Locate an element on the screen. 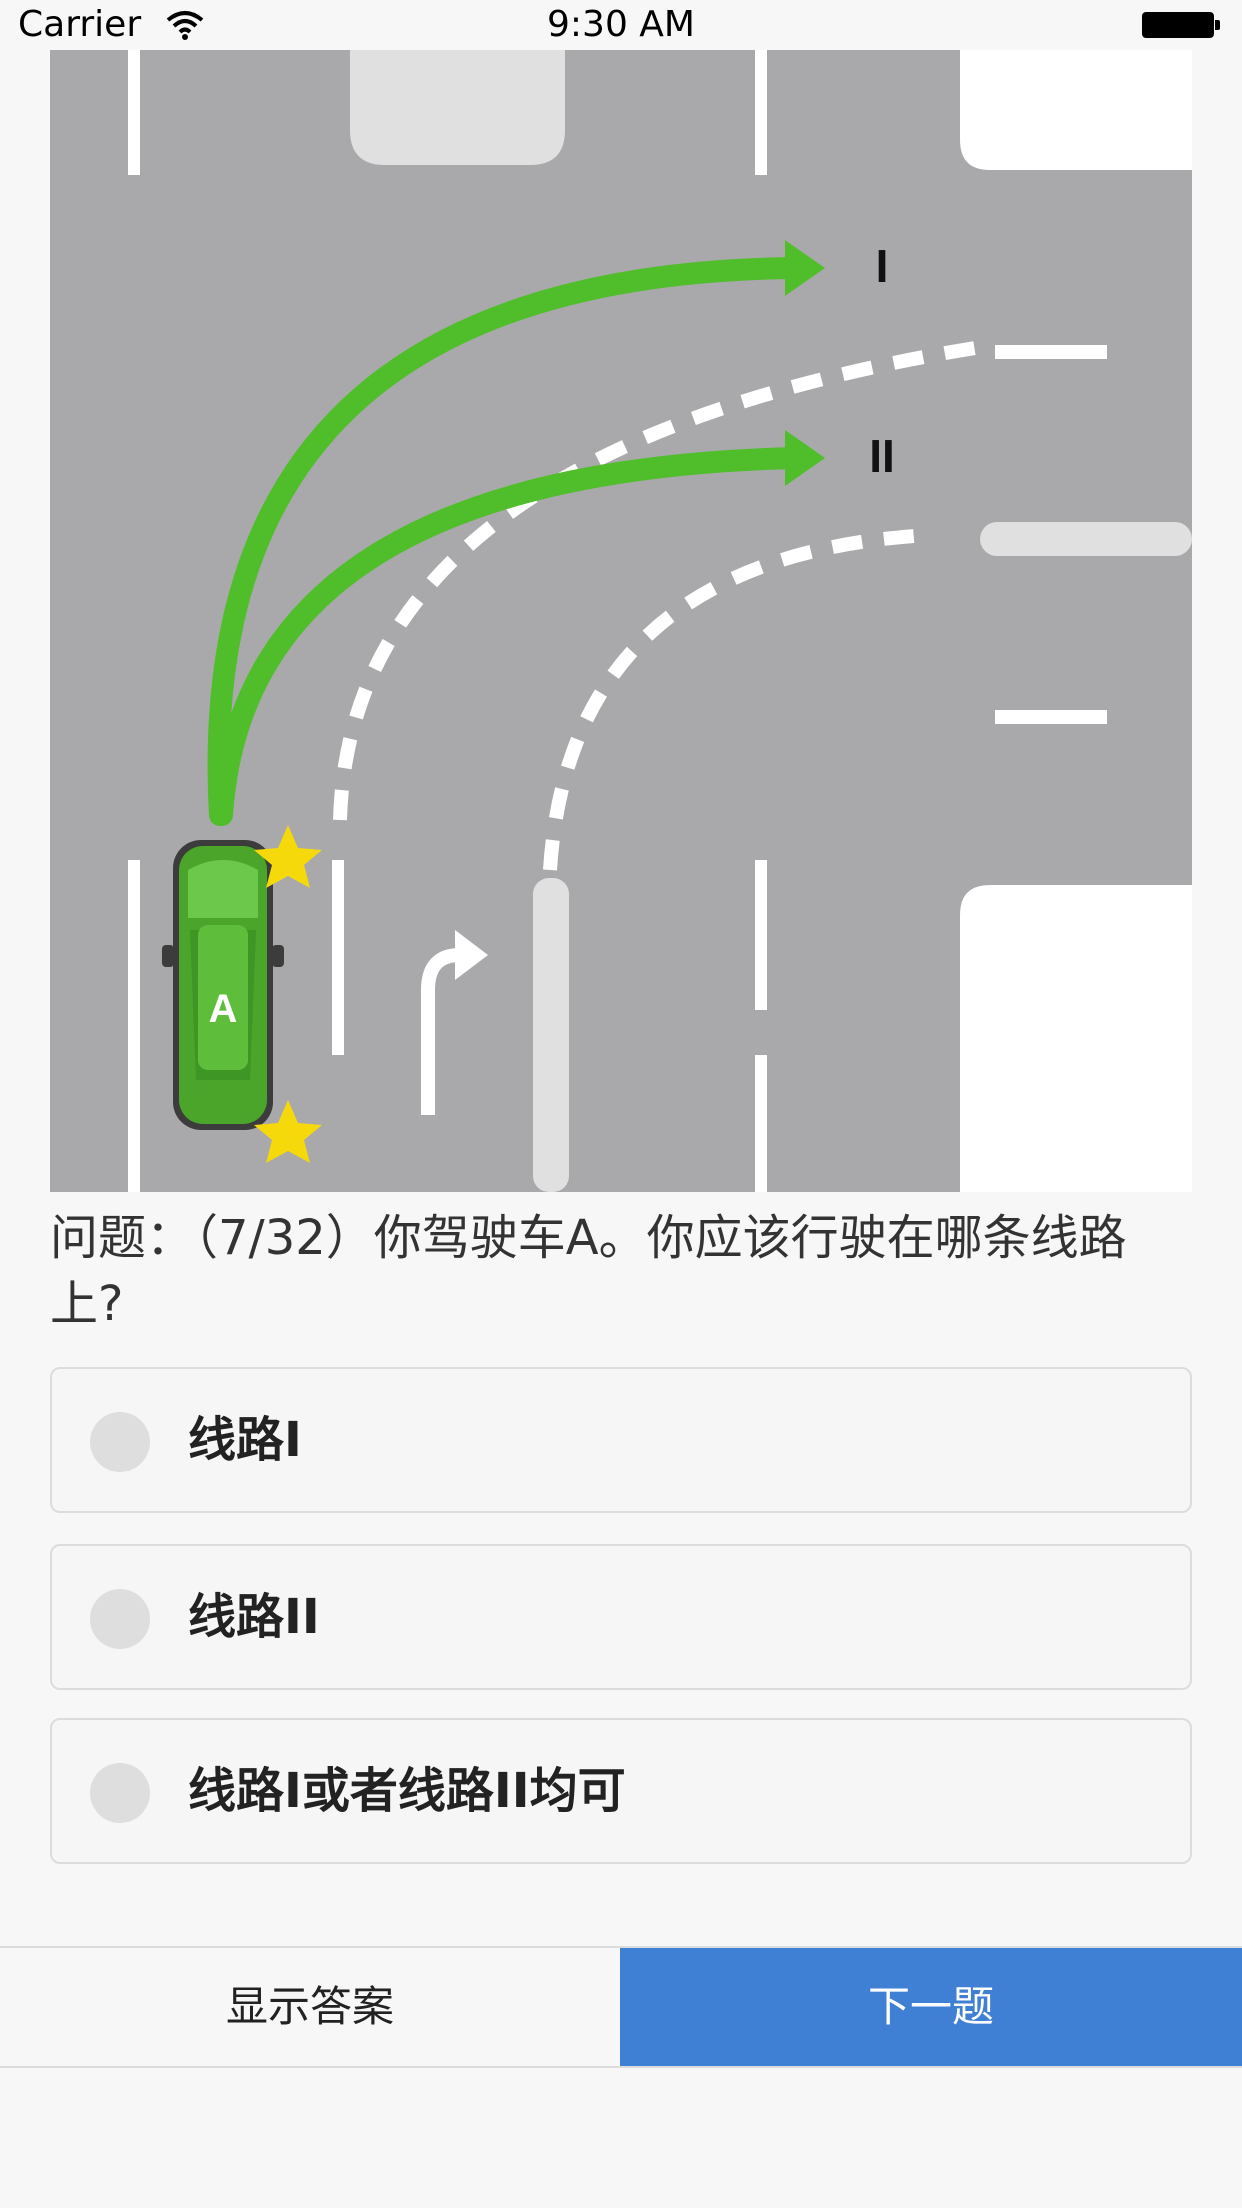 Image resolution: width=1242 pixels, height=2208 pixels. car-a: A is located at coordinates (223, 985).